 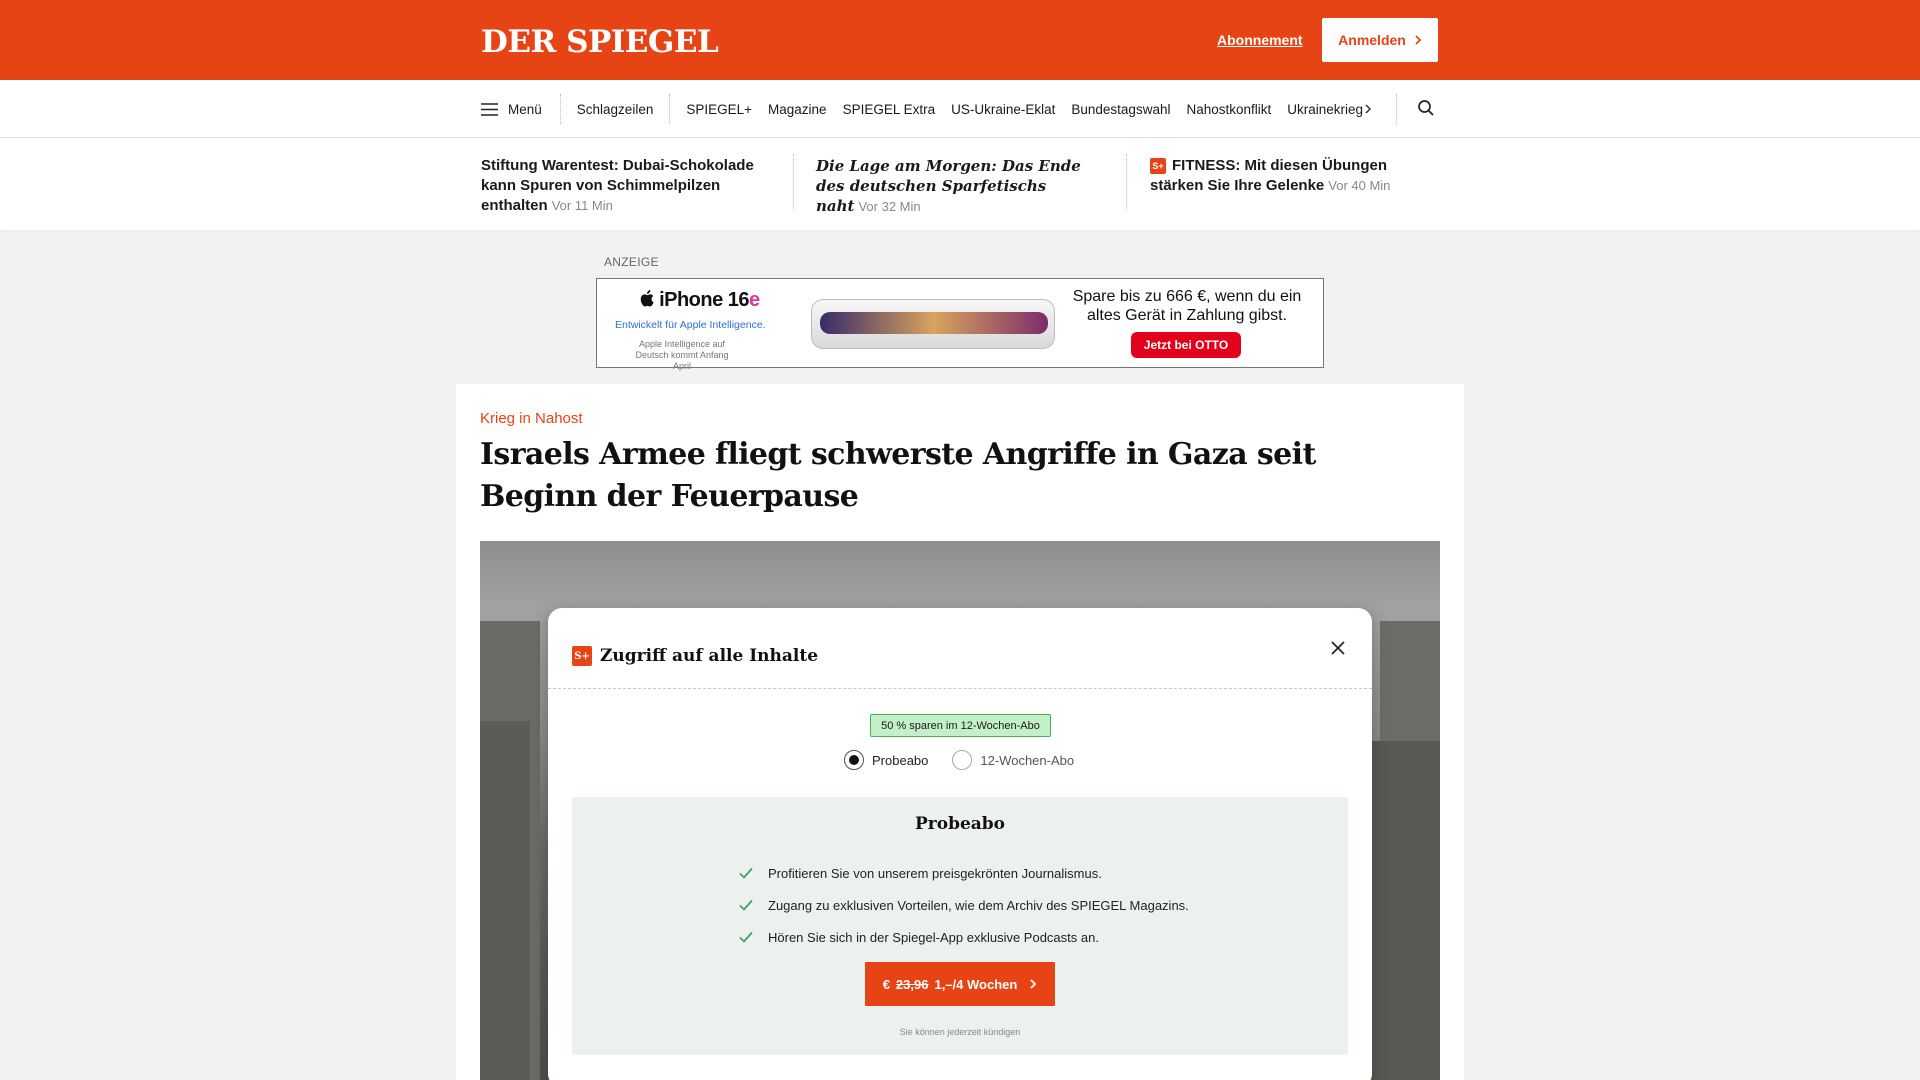 I want to click on plan-selector: Probeabo 12-Wochen-Abo, so click(x=959, y=760).